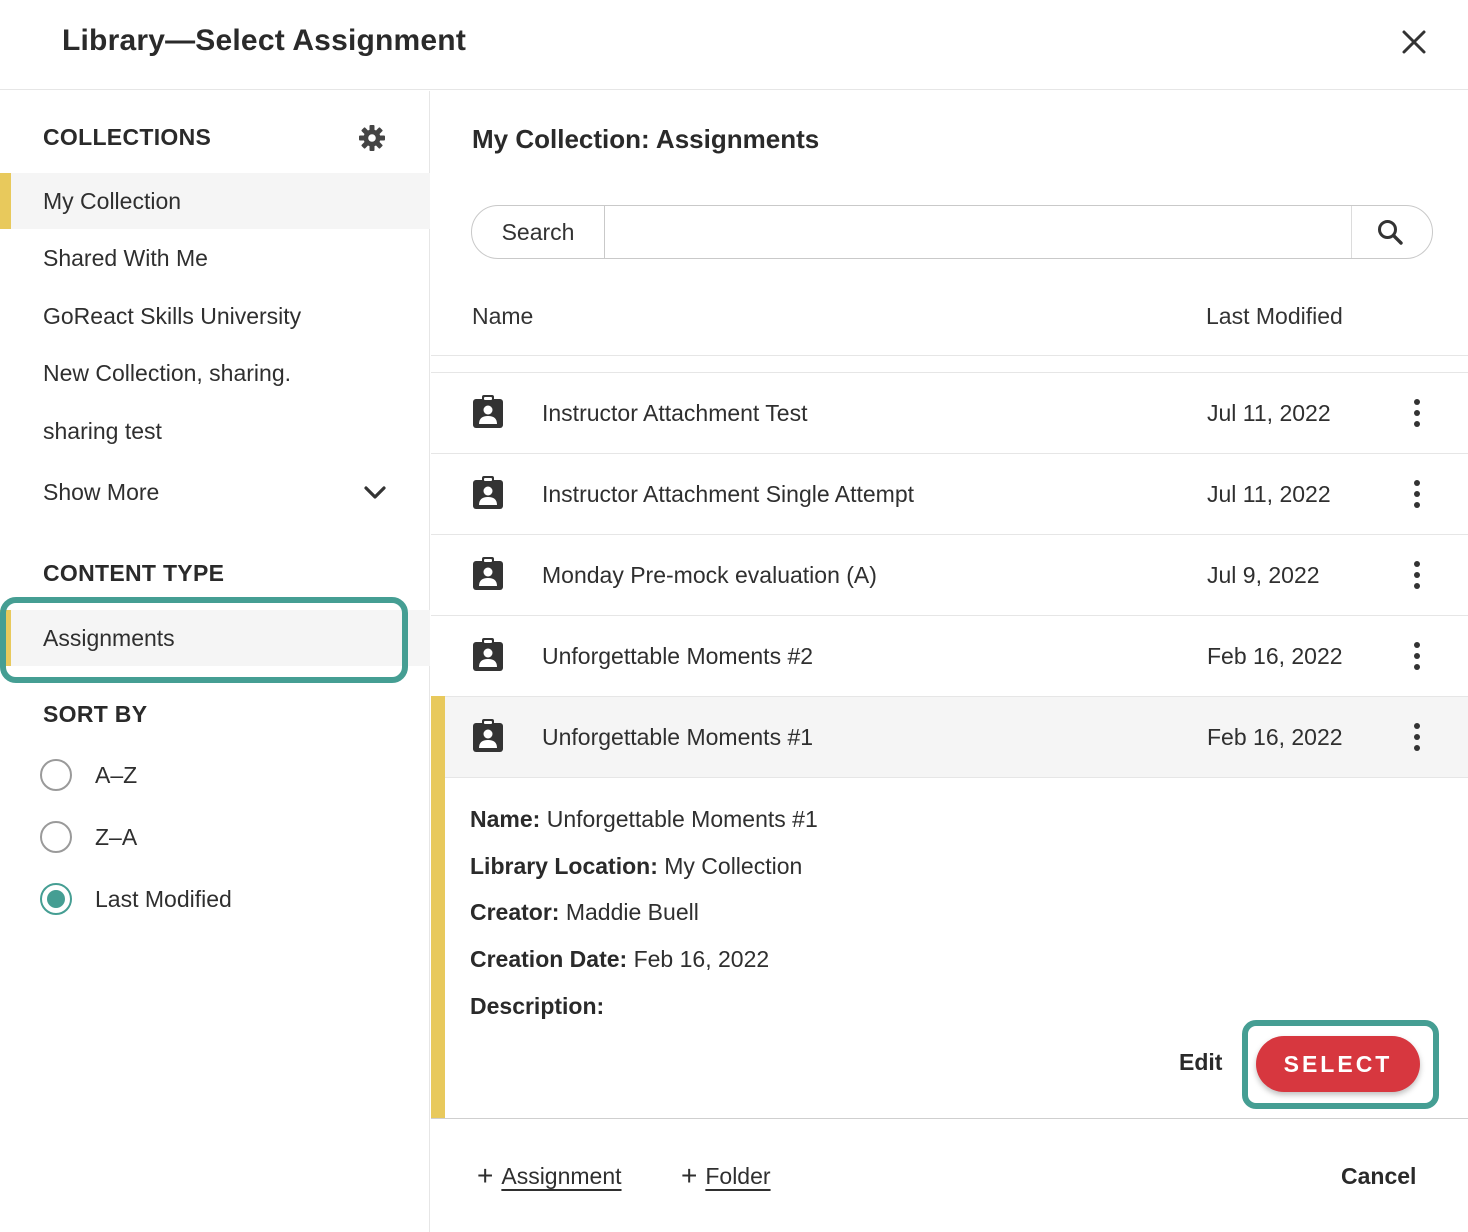 The height and width of the screenshot is (1232, 1468). Describe the element at coordinates (134, 573) in the screenshot. I see `content-type-heading: CONTENT TYPE` at that location.